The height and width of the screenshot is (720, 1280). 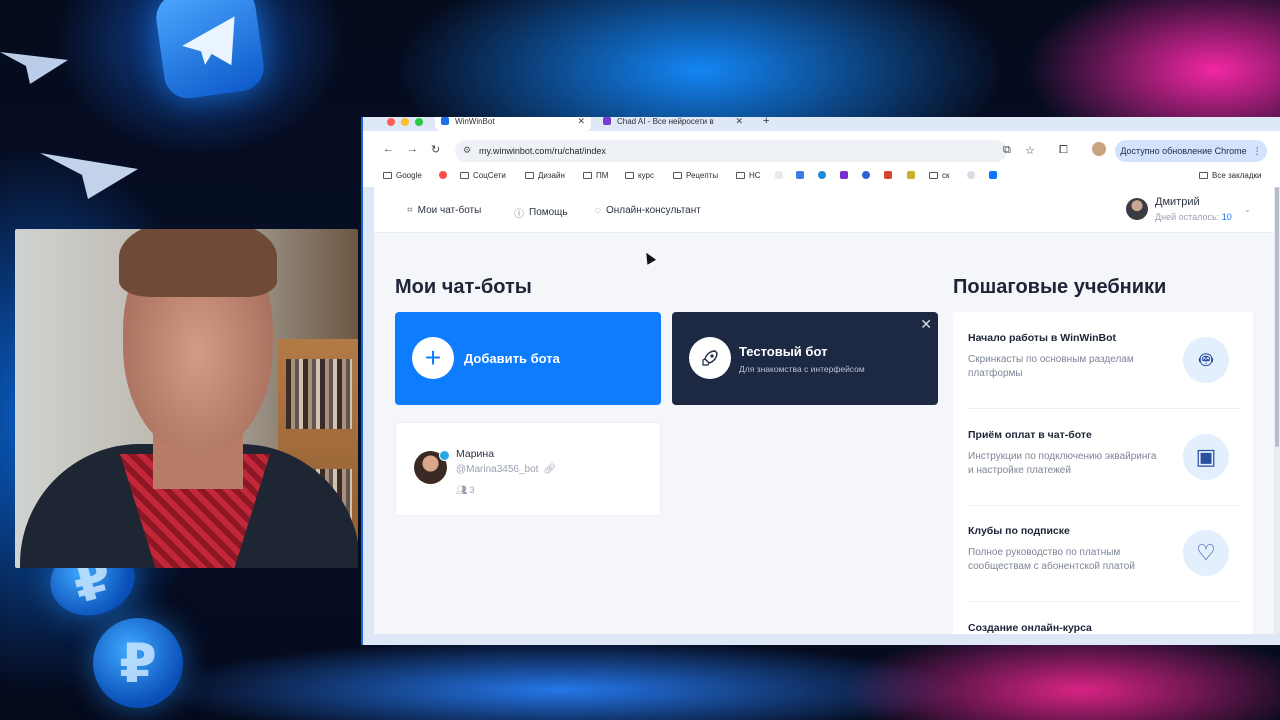 I want to click on winwinbot-favicon-icon, so click(x=445, y=121).